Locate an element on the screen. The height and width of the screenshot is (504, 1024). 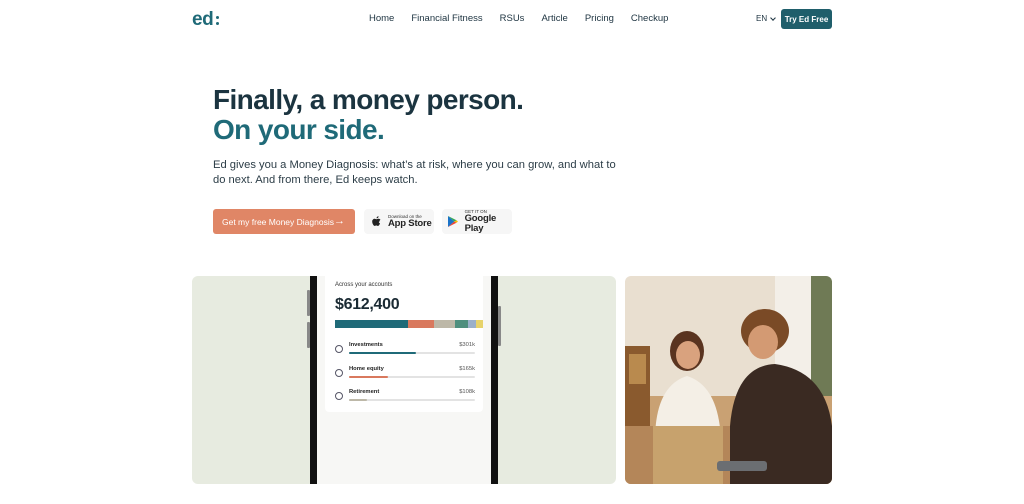
account-value: $108k is located at coordinates (467, 392).